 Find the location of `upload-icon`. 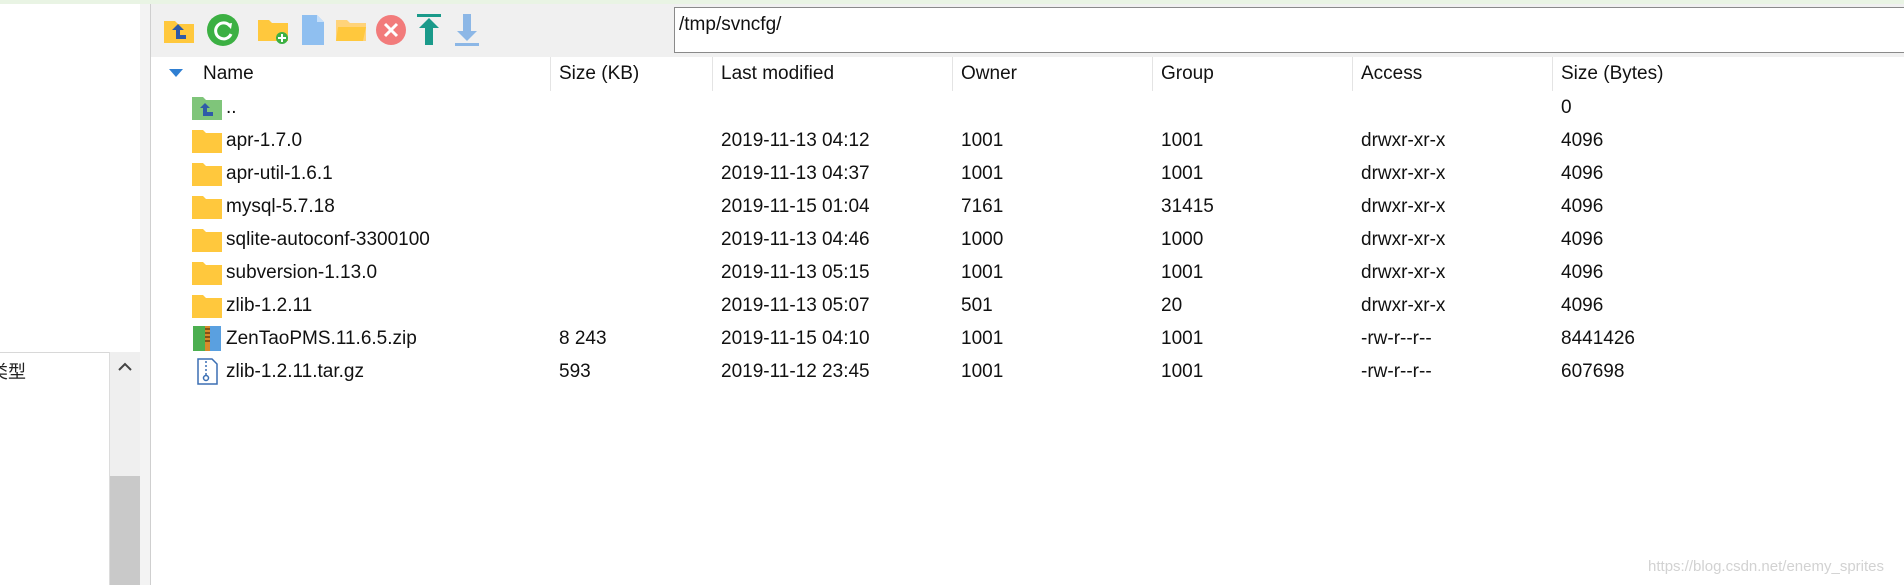

upload-icon is located at coordinates (429, 29).